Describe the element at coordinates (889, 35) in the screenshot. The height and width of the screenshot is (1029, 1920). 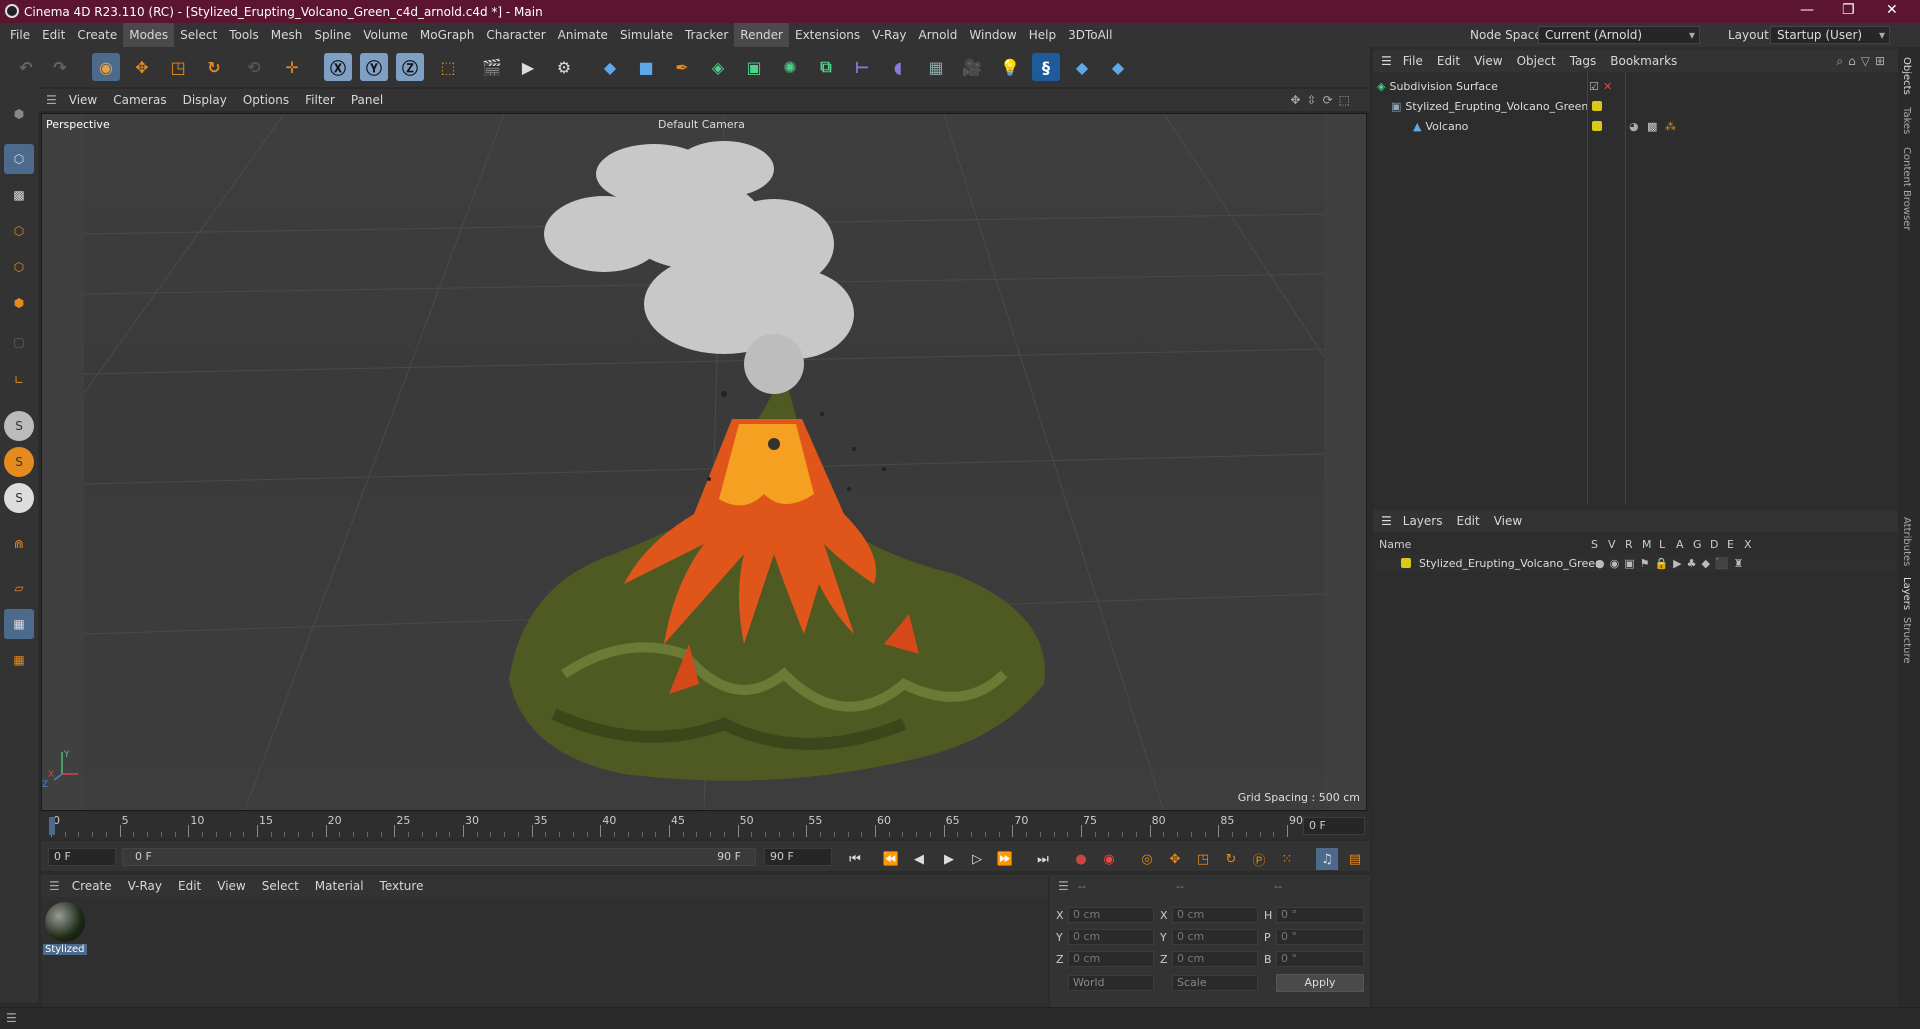
I see `menu-vray: V-Ray` at that location.